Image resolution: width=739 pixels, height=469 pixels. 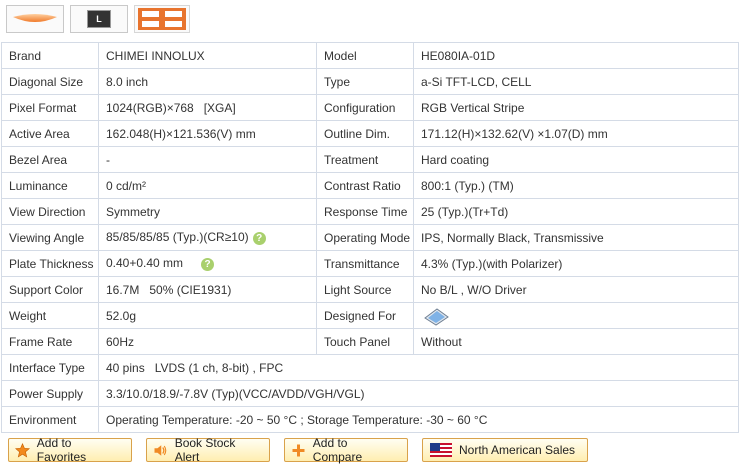 I want to click on spec-value: No B/L , W/O Driver, so click(x=576, y=289).